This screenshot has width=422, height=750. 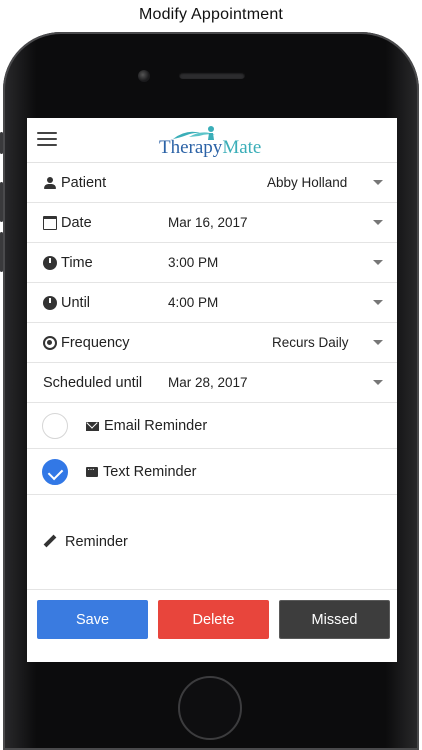 I want to click on scheduled-until-label: Scheduled until, so click(x=93, y=383).